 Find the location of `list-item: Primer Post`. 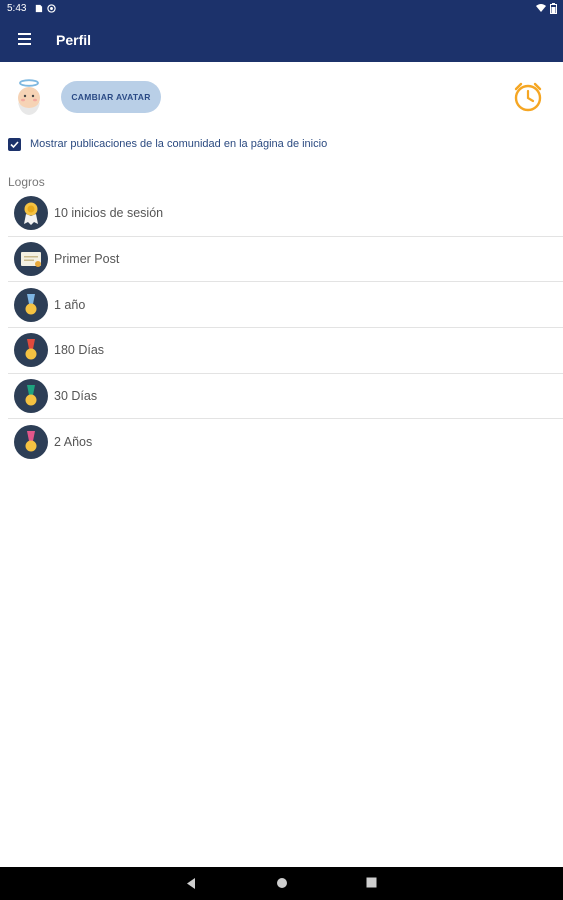

list-item: Primer Post is located at coordinates (285, 260).